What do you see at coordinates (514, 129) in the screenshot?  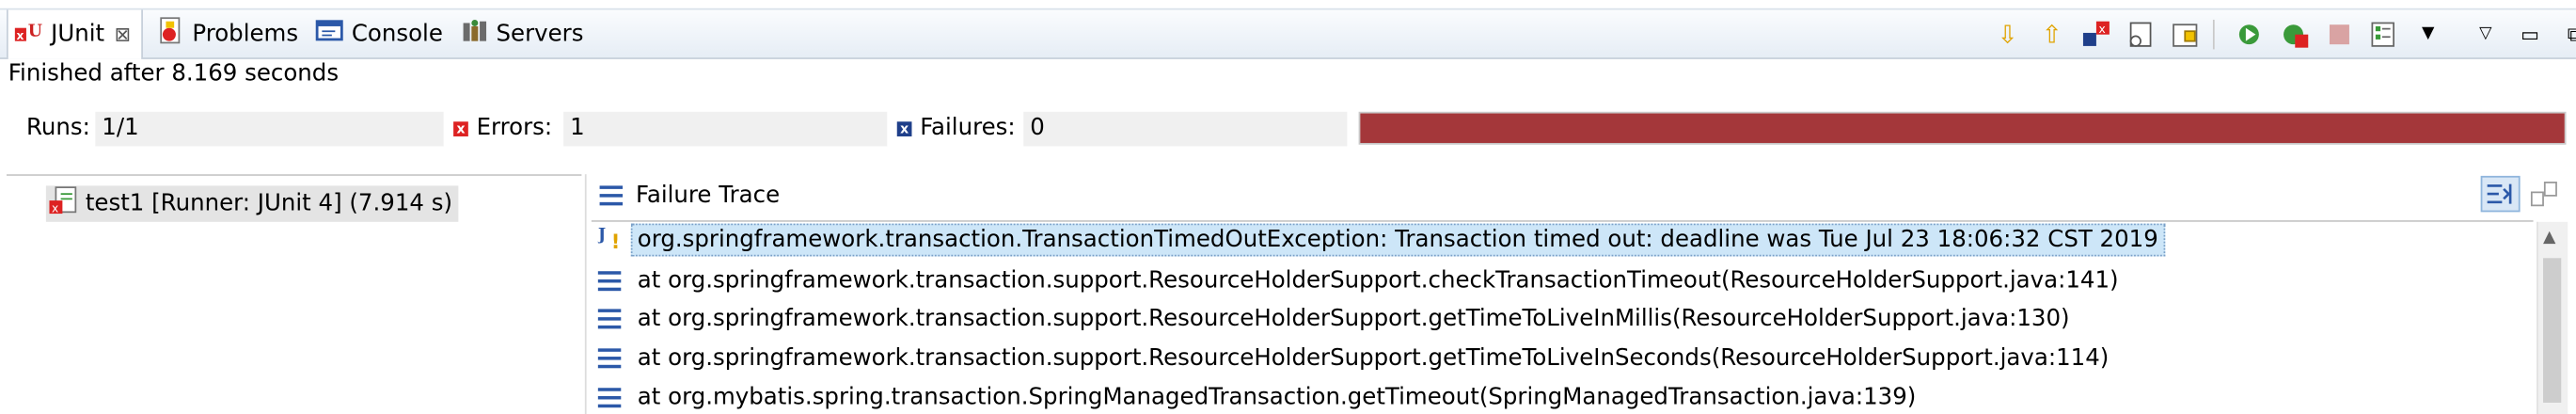 I see `errors-label: Errors:` at bounding box center [514, 129].